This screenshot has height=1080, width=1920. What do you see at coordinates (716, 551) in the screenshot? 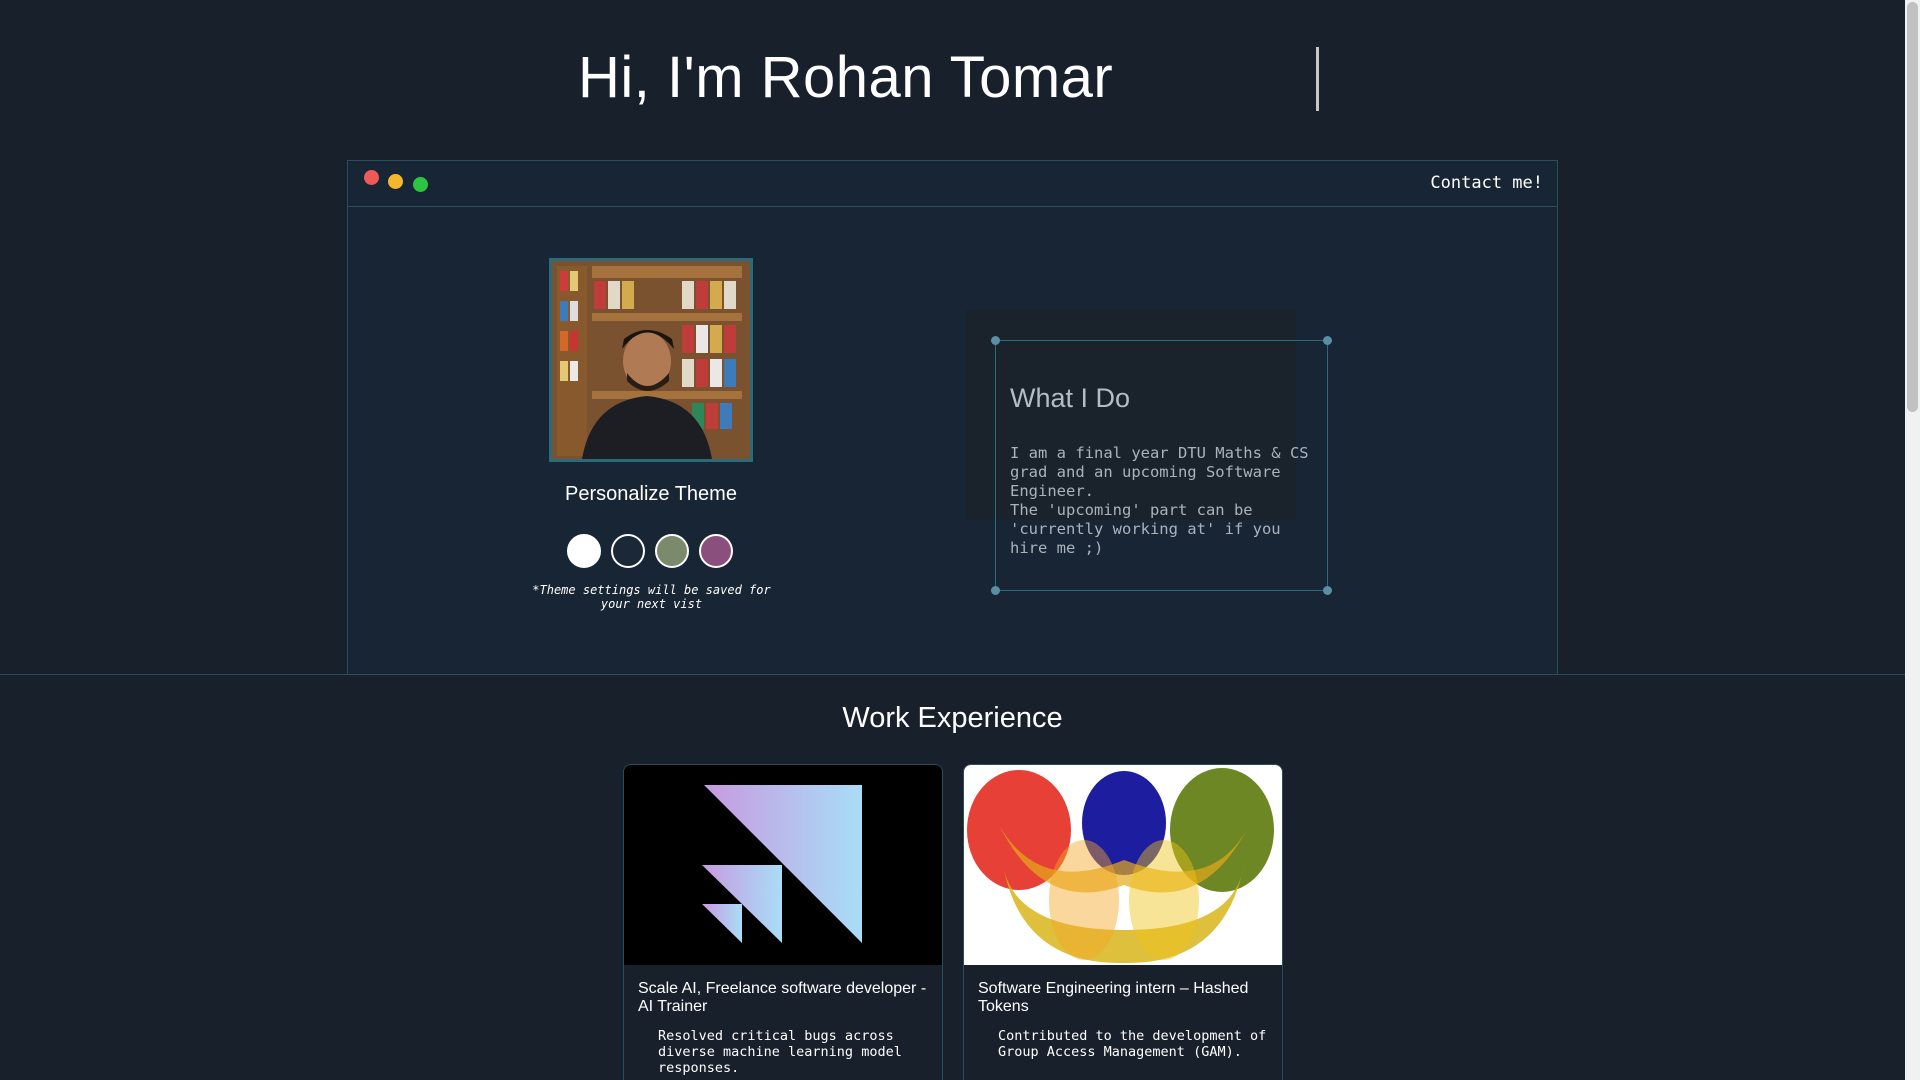
I see `theme-swatch-plum` at bounding box center [716, 551].